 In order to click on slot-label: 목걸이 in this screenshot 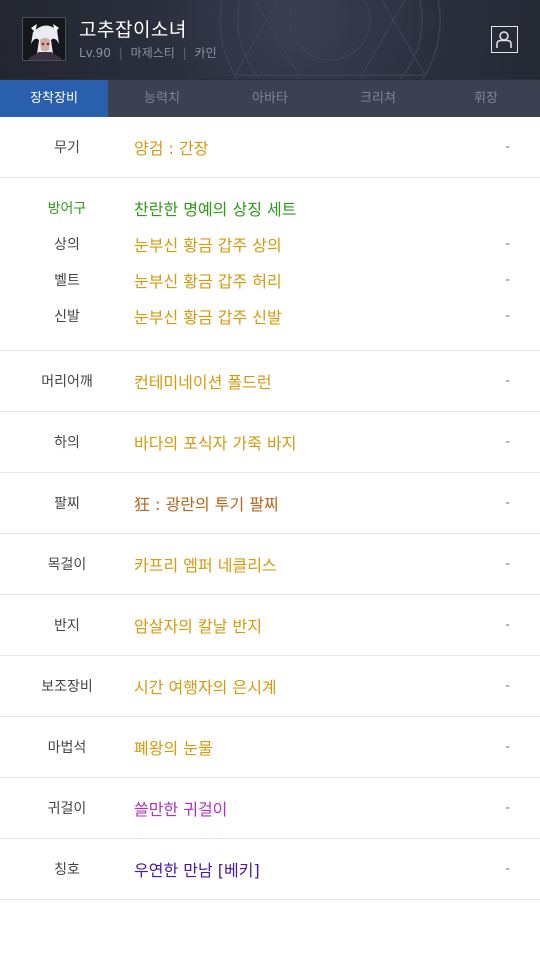, I will do `click(67, 565)`.